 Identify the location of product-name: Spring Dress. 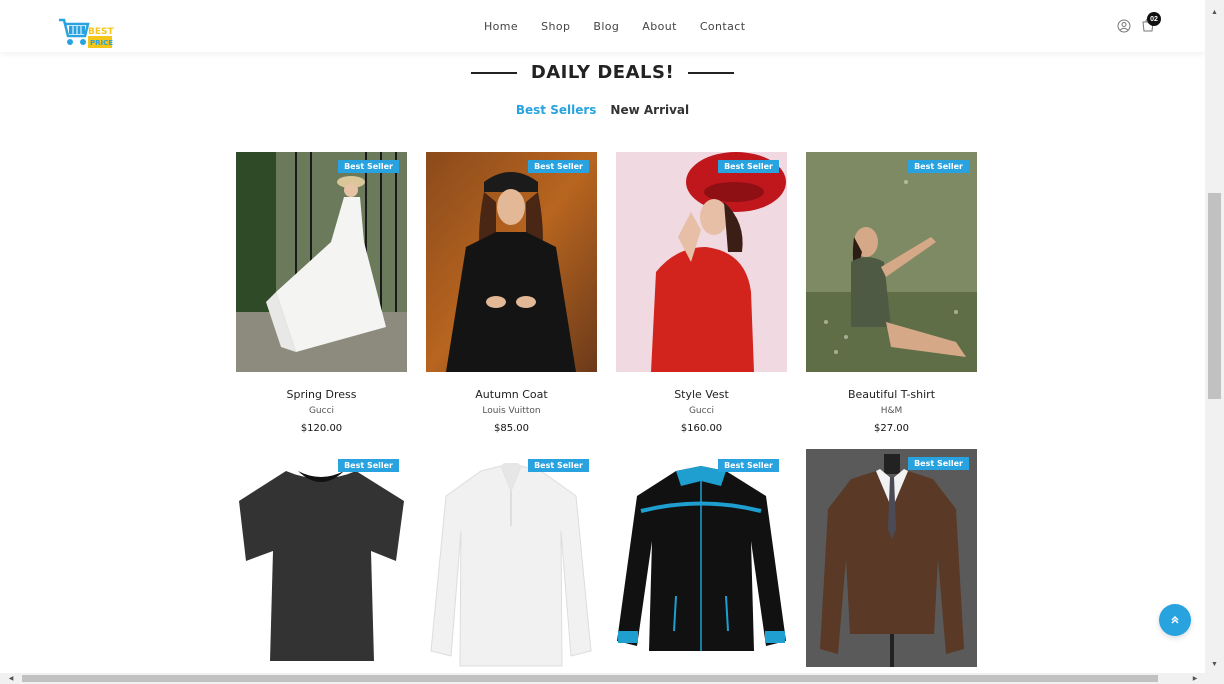
(321, 394).